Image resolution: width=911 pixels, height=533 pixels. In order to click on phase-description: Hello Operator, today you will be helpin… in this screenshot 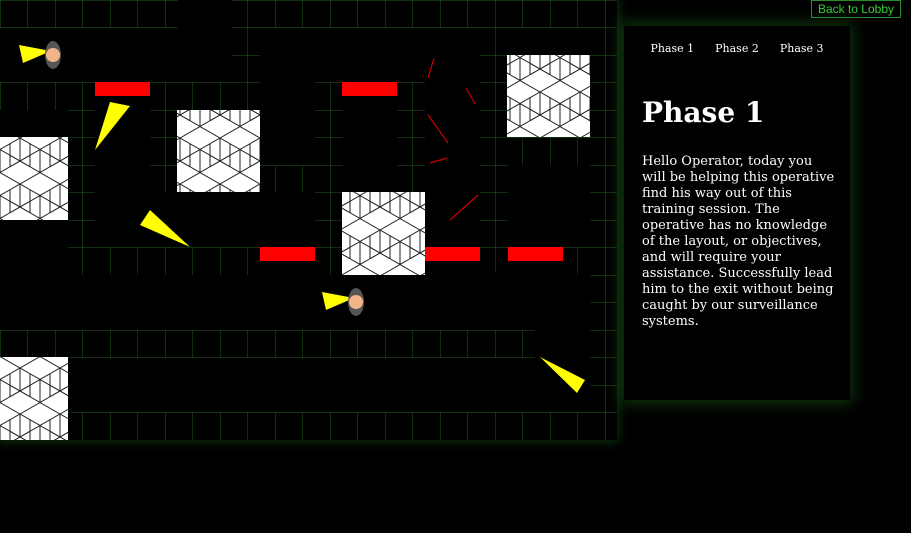, I will do `click(738, 241)`.